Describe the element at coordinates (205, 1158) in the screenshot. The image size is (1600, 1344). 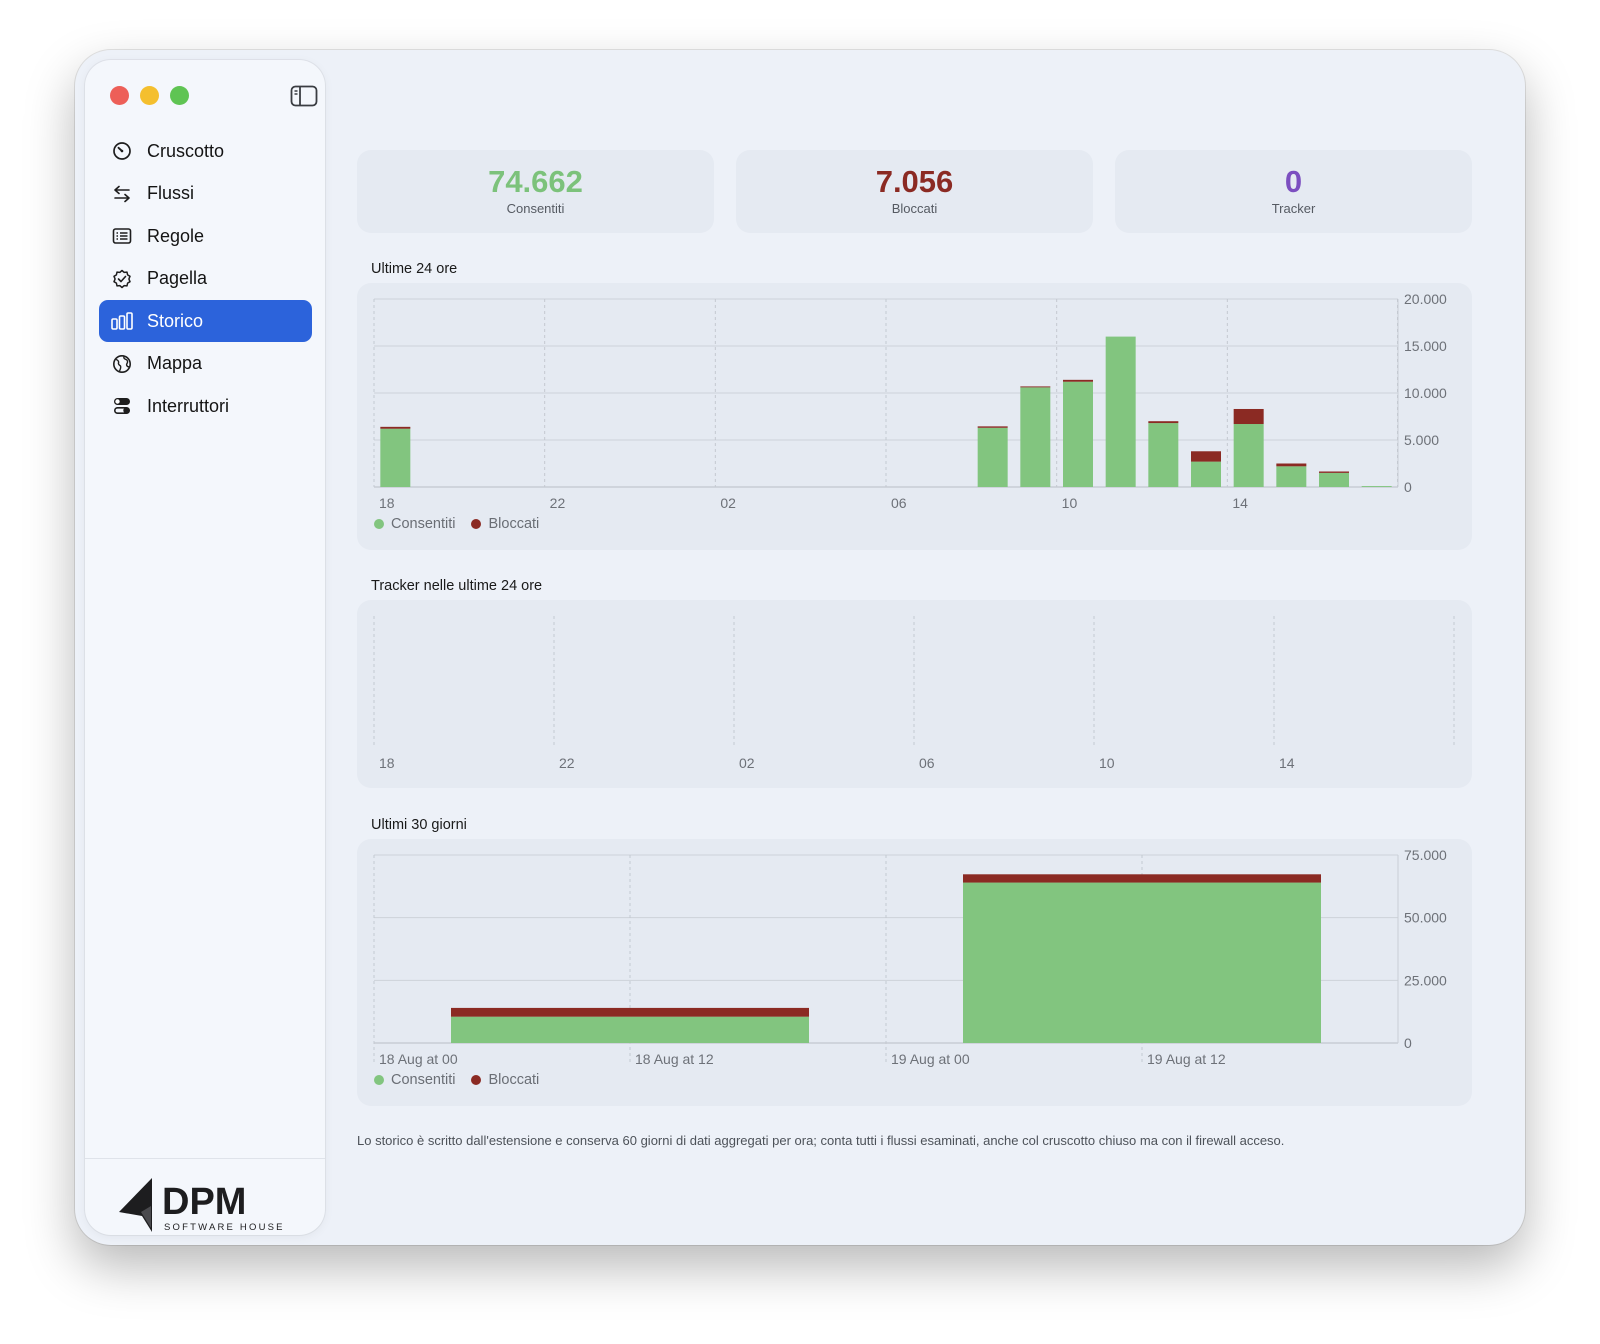
I see `sidebar-divider` at that location.